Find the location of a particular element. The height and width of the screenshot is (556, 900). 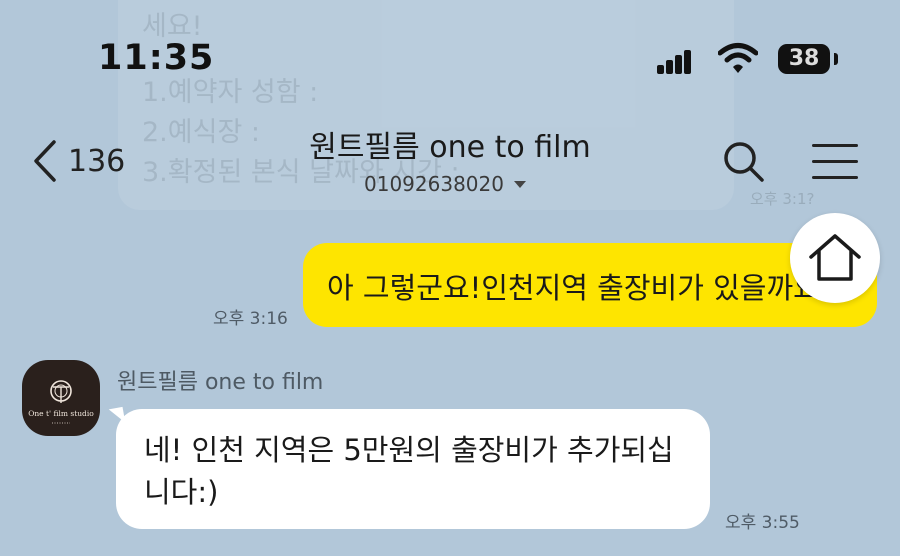

home-button is located at coordinates (835, 258).